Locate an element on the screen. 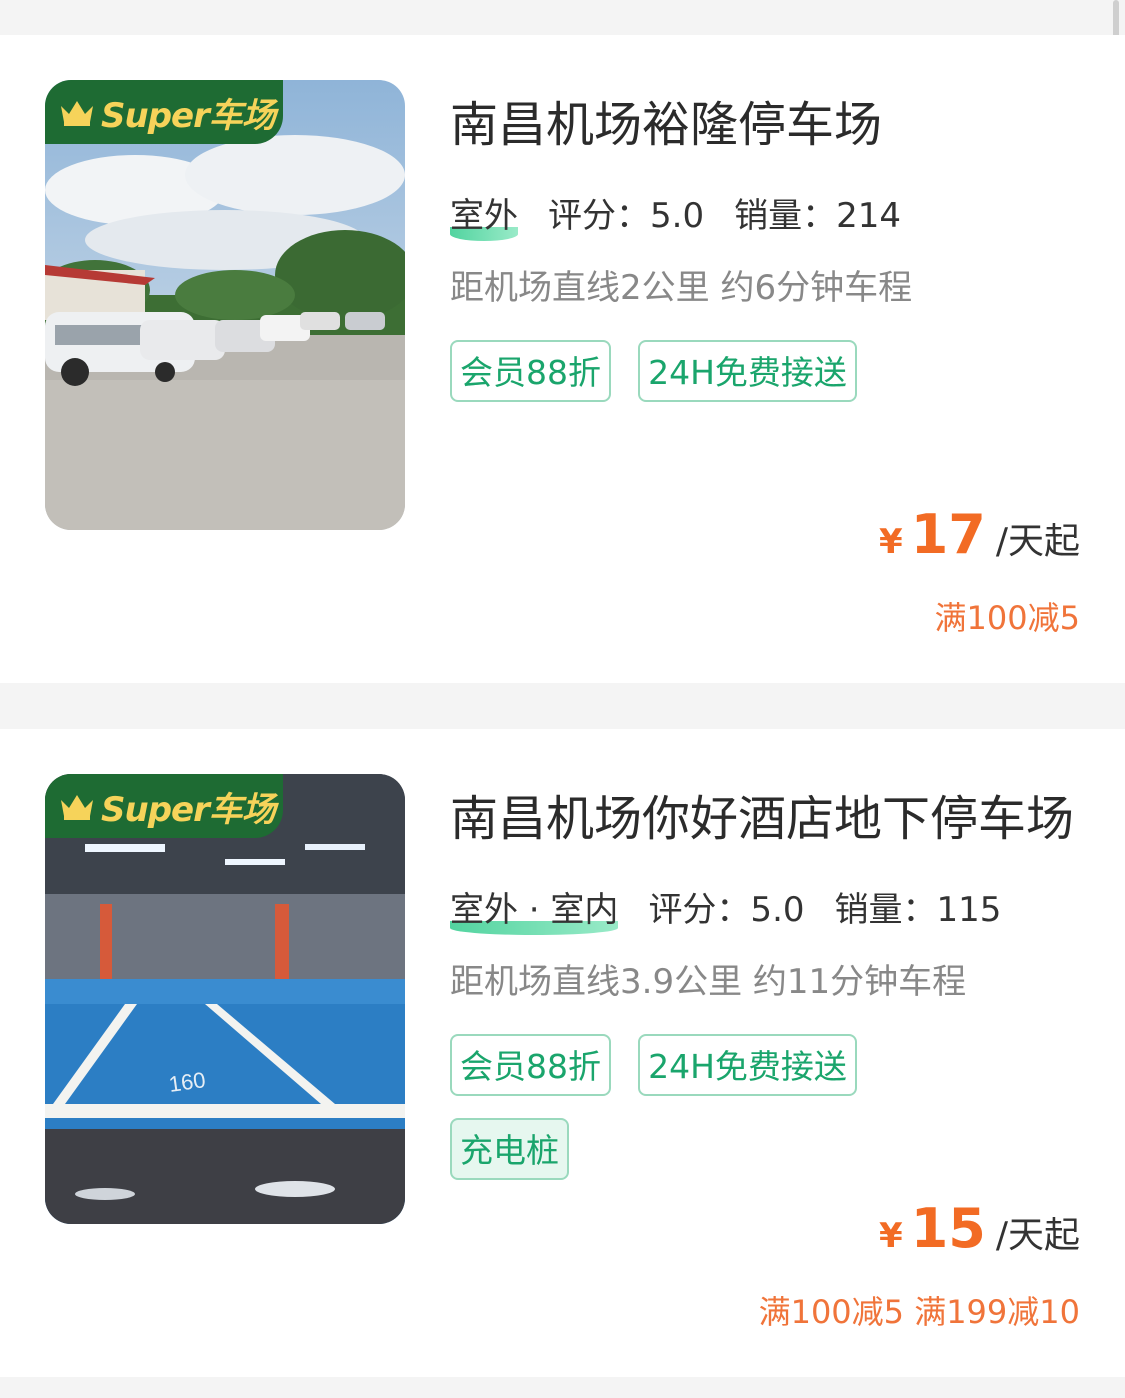 This screenshot has width=1125, height=1398. svg-text: 160 is located at coordinates (187, 1082).